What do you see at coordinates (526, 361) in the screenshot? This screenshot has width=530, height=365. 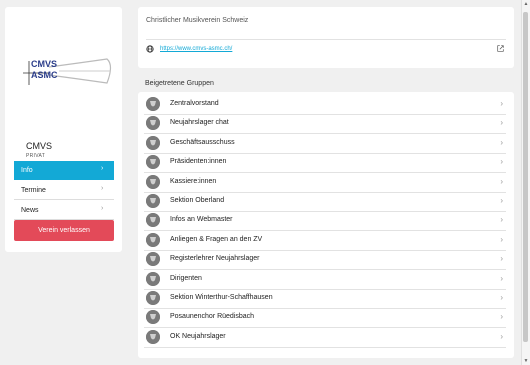 I see `scroll-down-arrow-icon: ▼` at bounding box center [526, 361].